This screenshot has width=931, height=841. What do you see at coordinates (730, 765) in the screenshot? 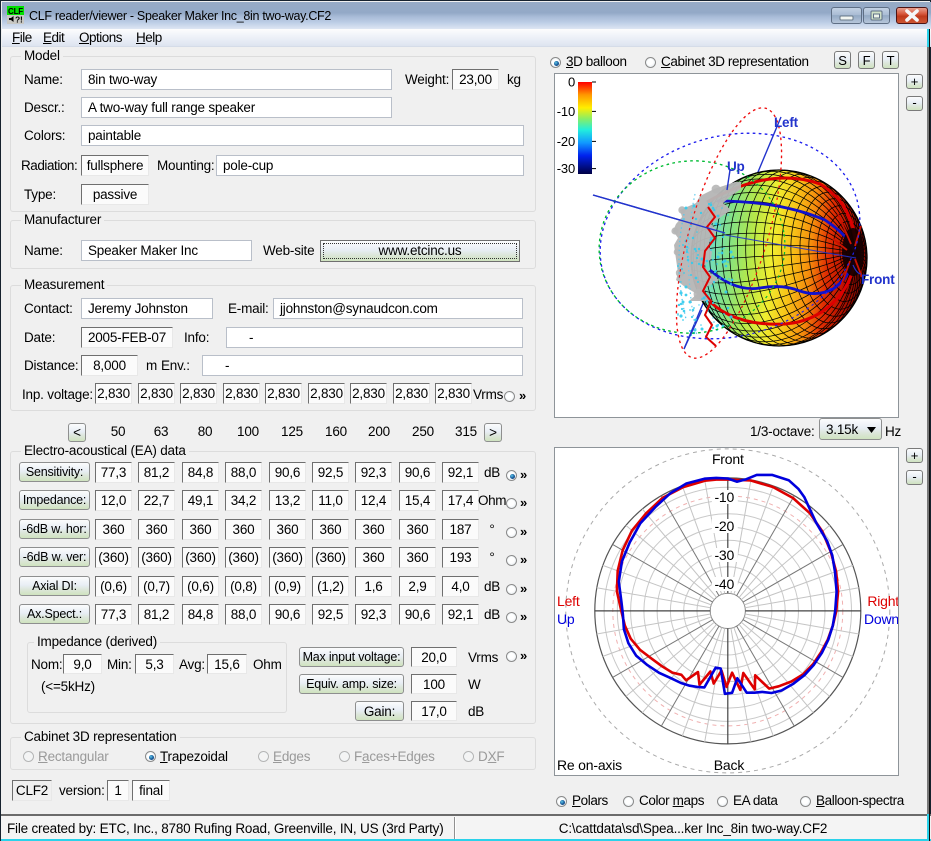
I see `svg-text: Back` at bounding box center [730, 765].